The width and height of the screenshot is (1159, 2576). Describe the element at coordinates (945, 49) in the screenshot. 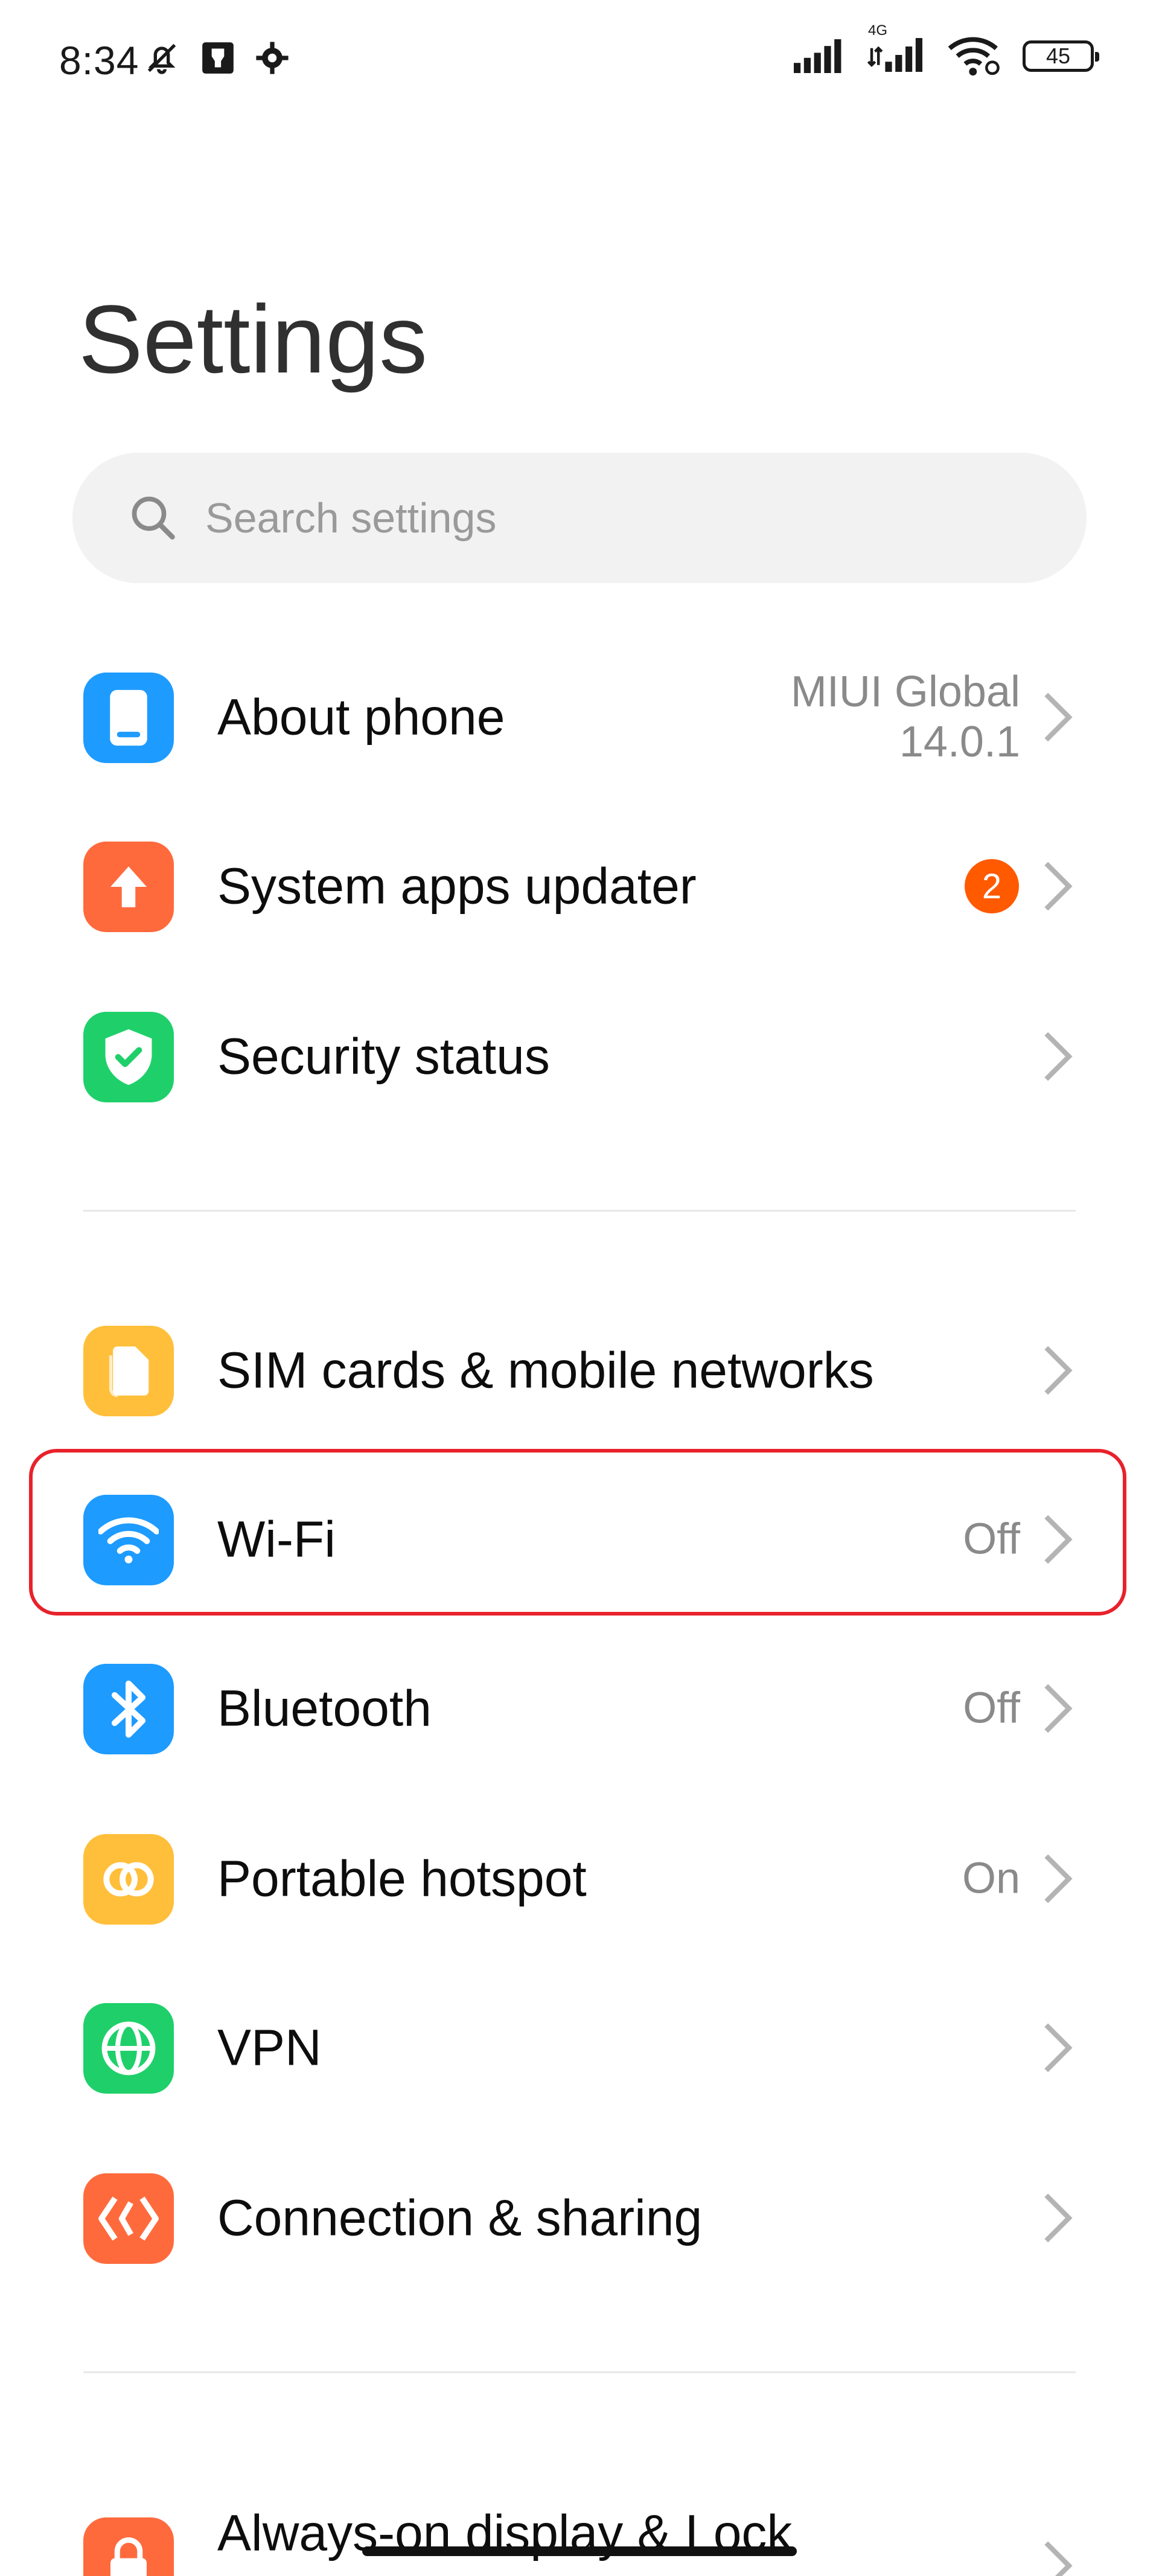

I see `status-right-icons: 4G 45` at that location.